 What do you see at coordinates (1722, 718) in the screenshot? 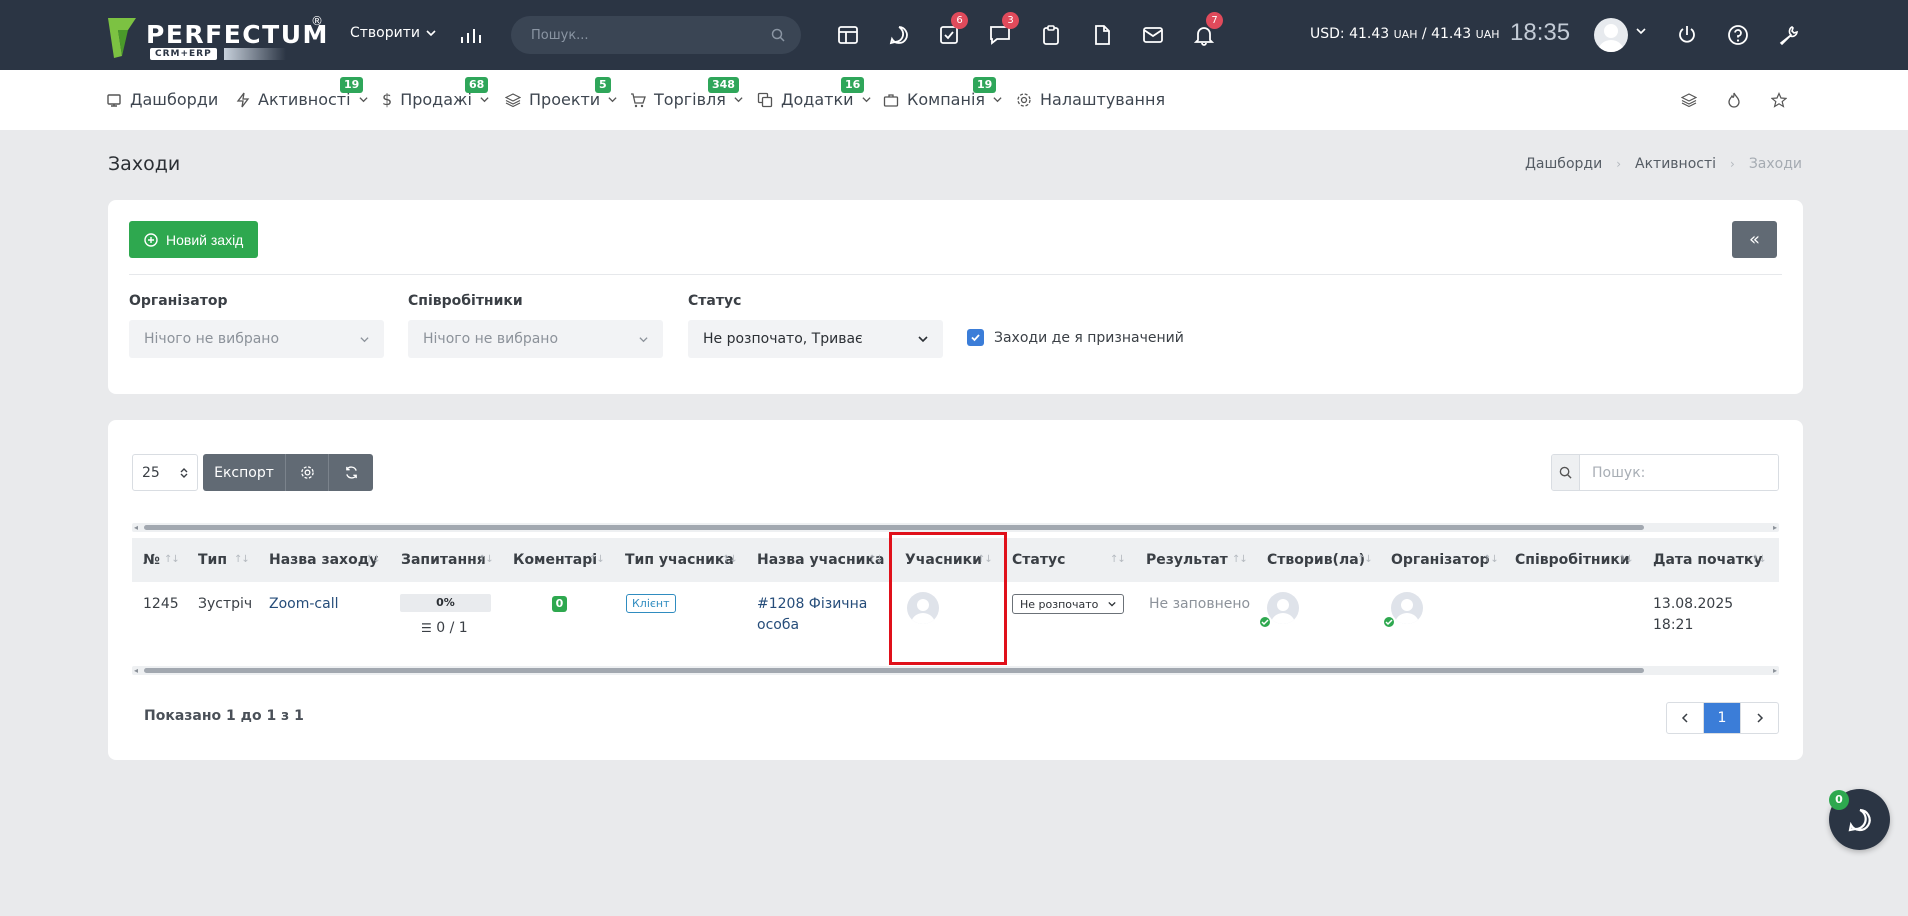
I see `page-button-current: 1` at bounding box center [1722, 718].